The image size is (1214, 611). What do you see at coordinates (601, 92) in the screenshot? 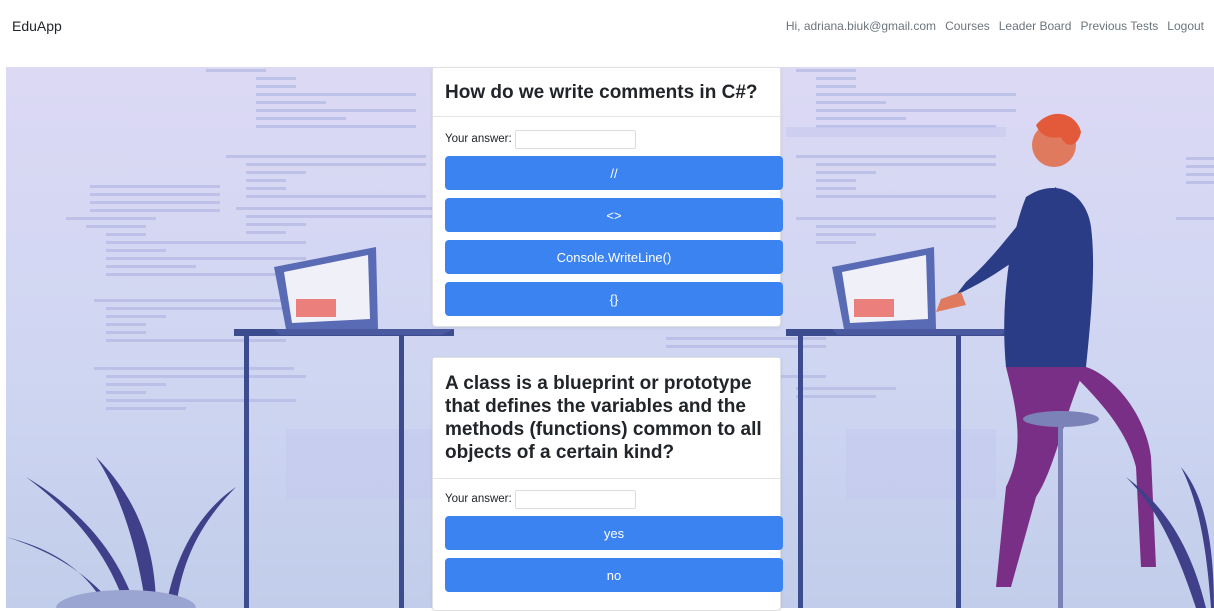
I see `question-text-1: How do we write comments in C#?` at bounding box center [601, 92].